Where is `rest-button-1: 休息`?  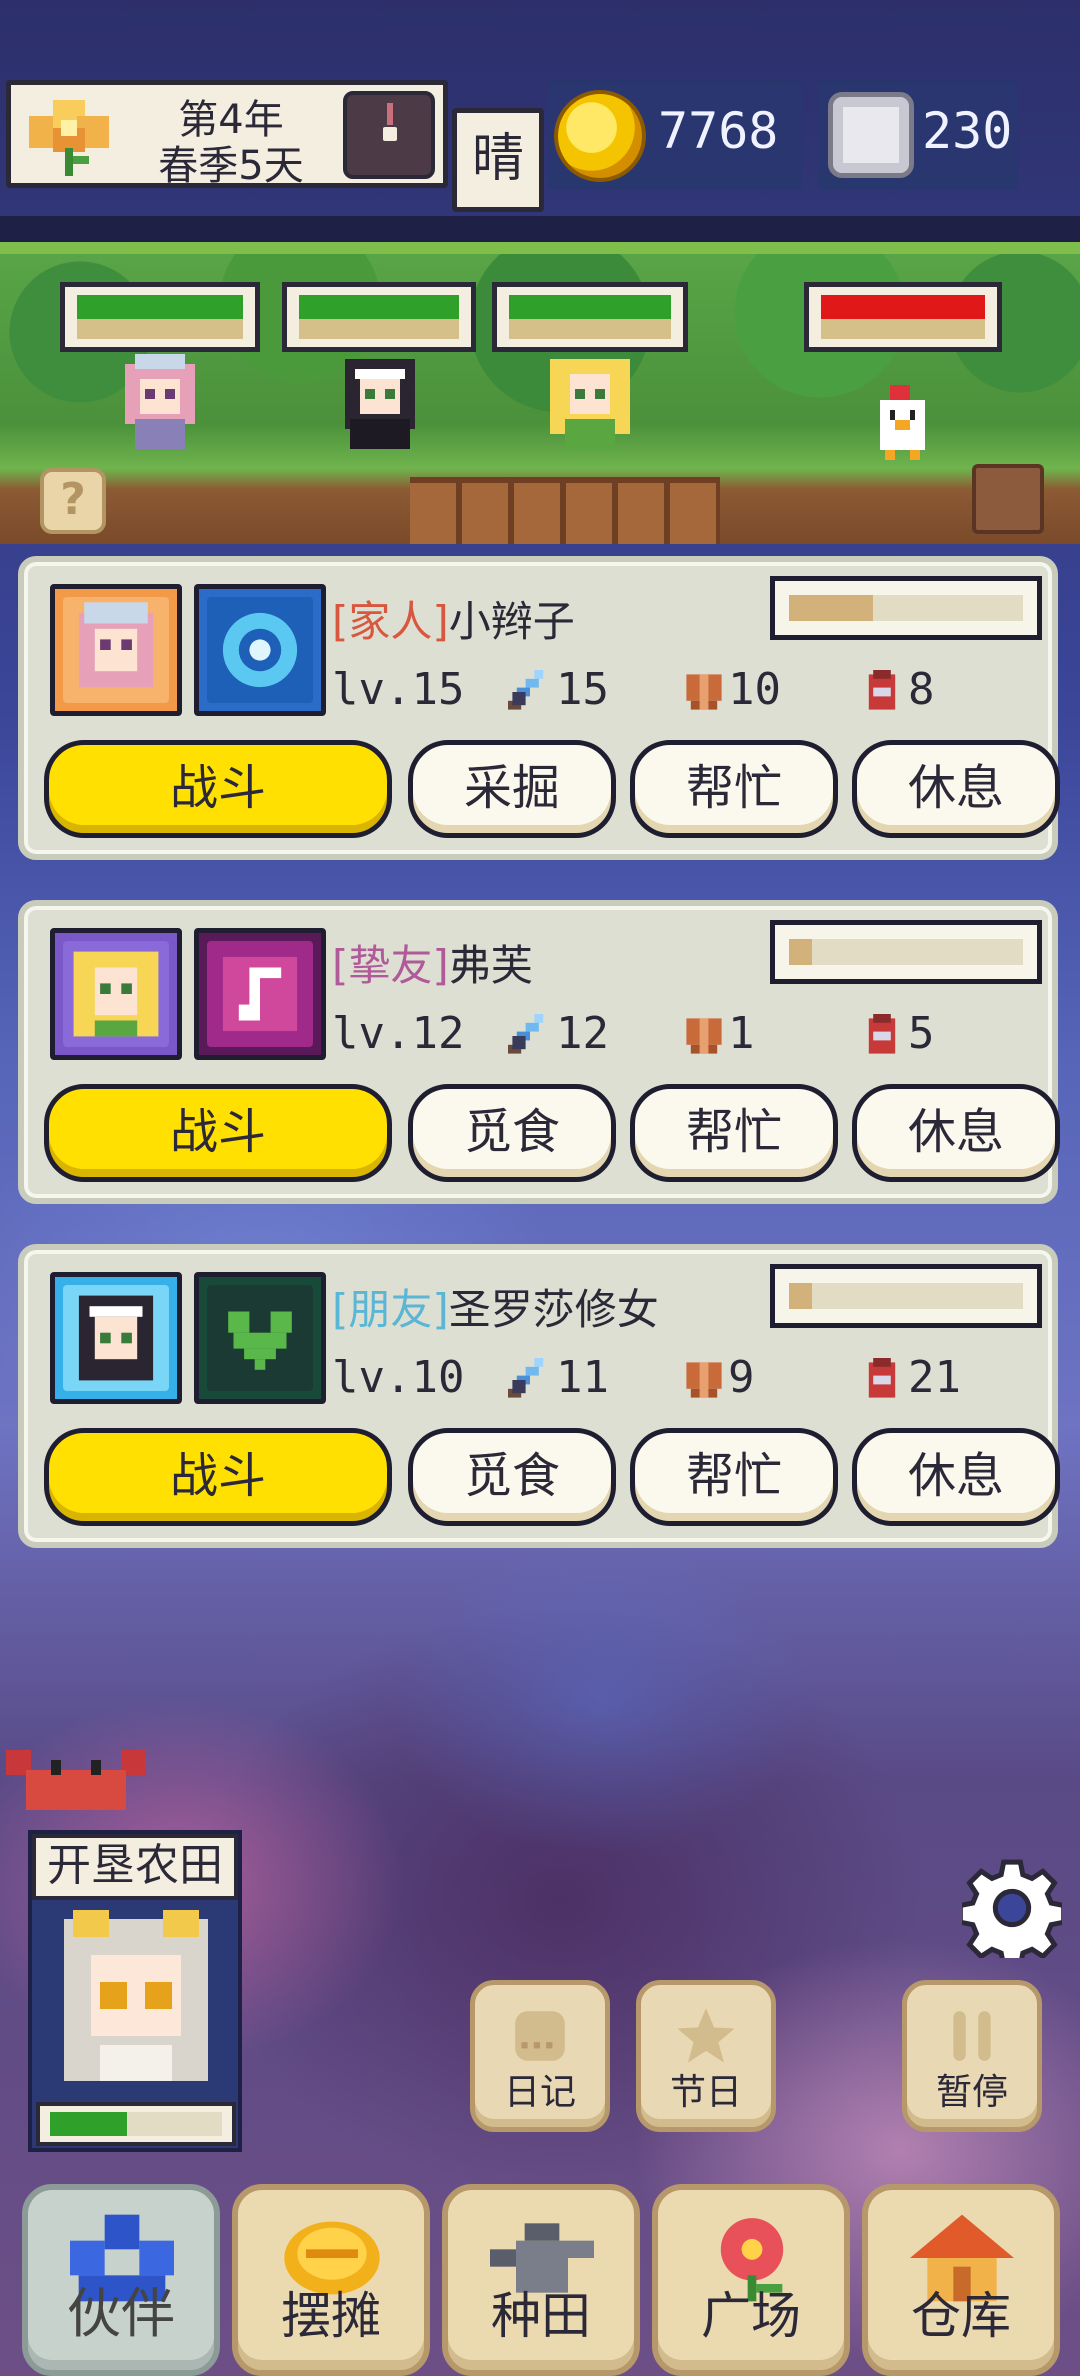
rest-button-1: 休息 is located at coordinates (956, 789).